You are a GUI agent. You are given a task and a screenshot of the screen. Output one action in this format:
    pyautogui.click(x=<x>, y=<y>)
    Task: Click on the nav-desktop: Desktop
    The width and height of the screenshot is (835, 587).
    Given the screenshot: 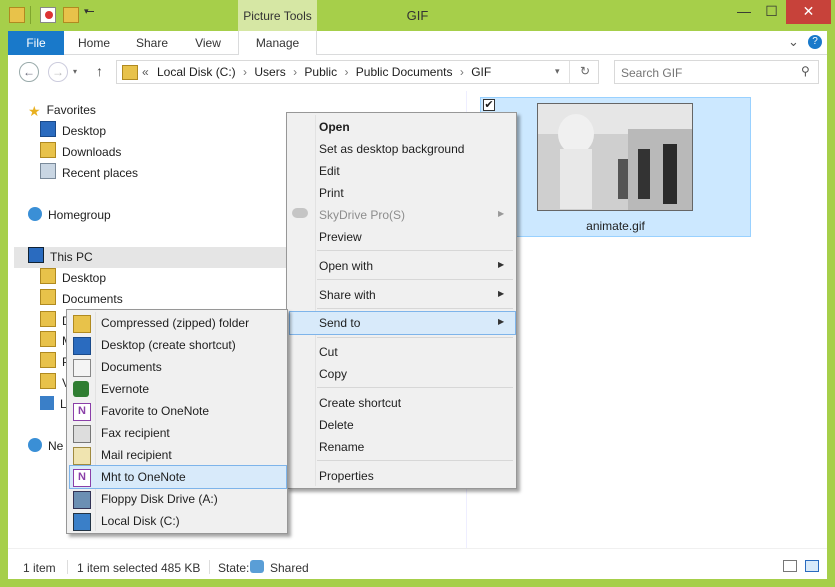 What is the action you would take?
    pyautogui.click(x=73, y=131)
    